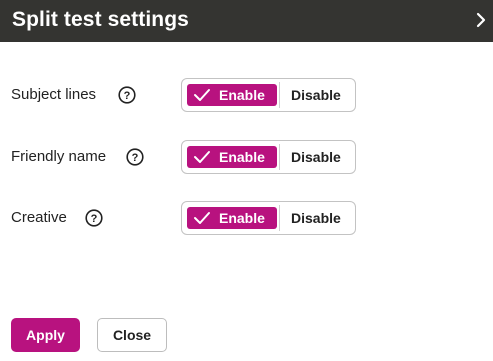  Describe the element at coordinates (59, 156) in the screenshot. I see `setting-label: Friendly name` at that location.